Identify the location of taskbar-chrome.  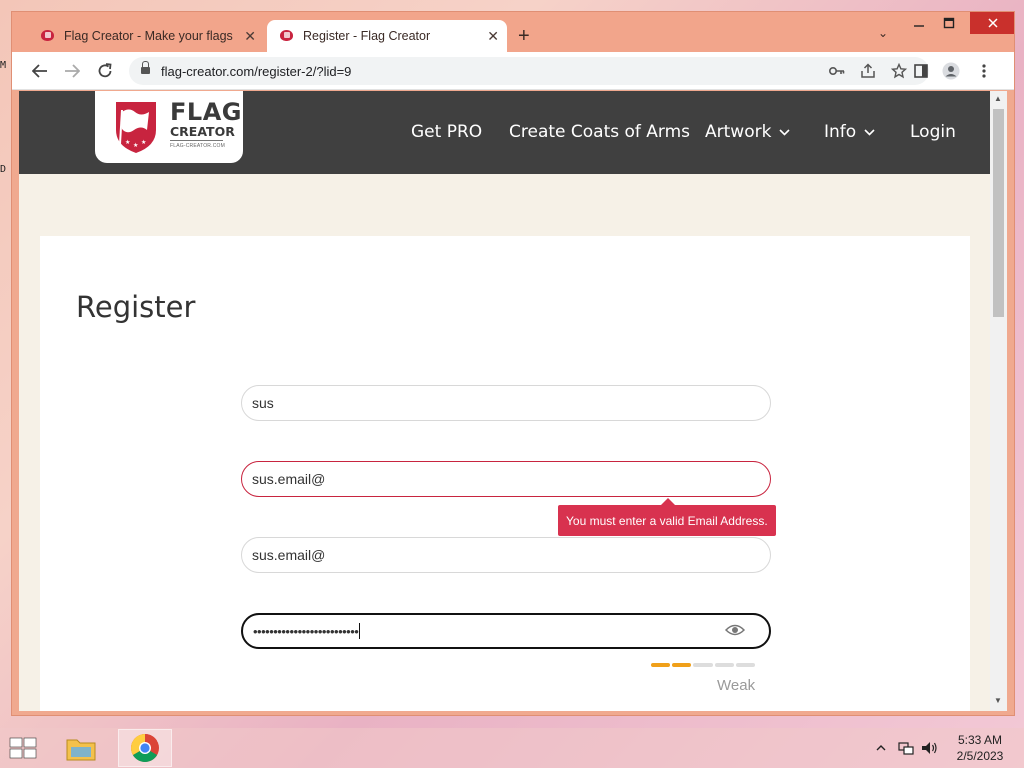
(145, 748).